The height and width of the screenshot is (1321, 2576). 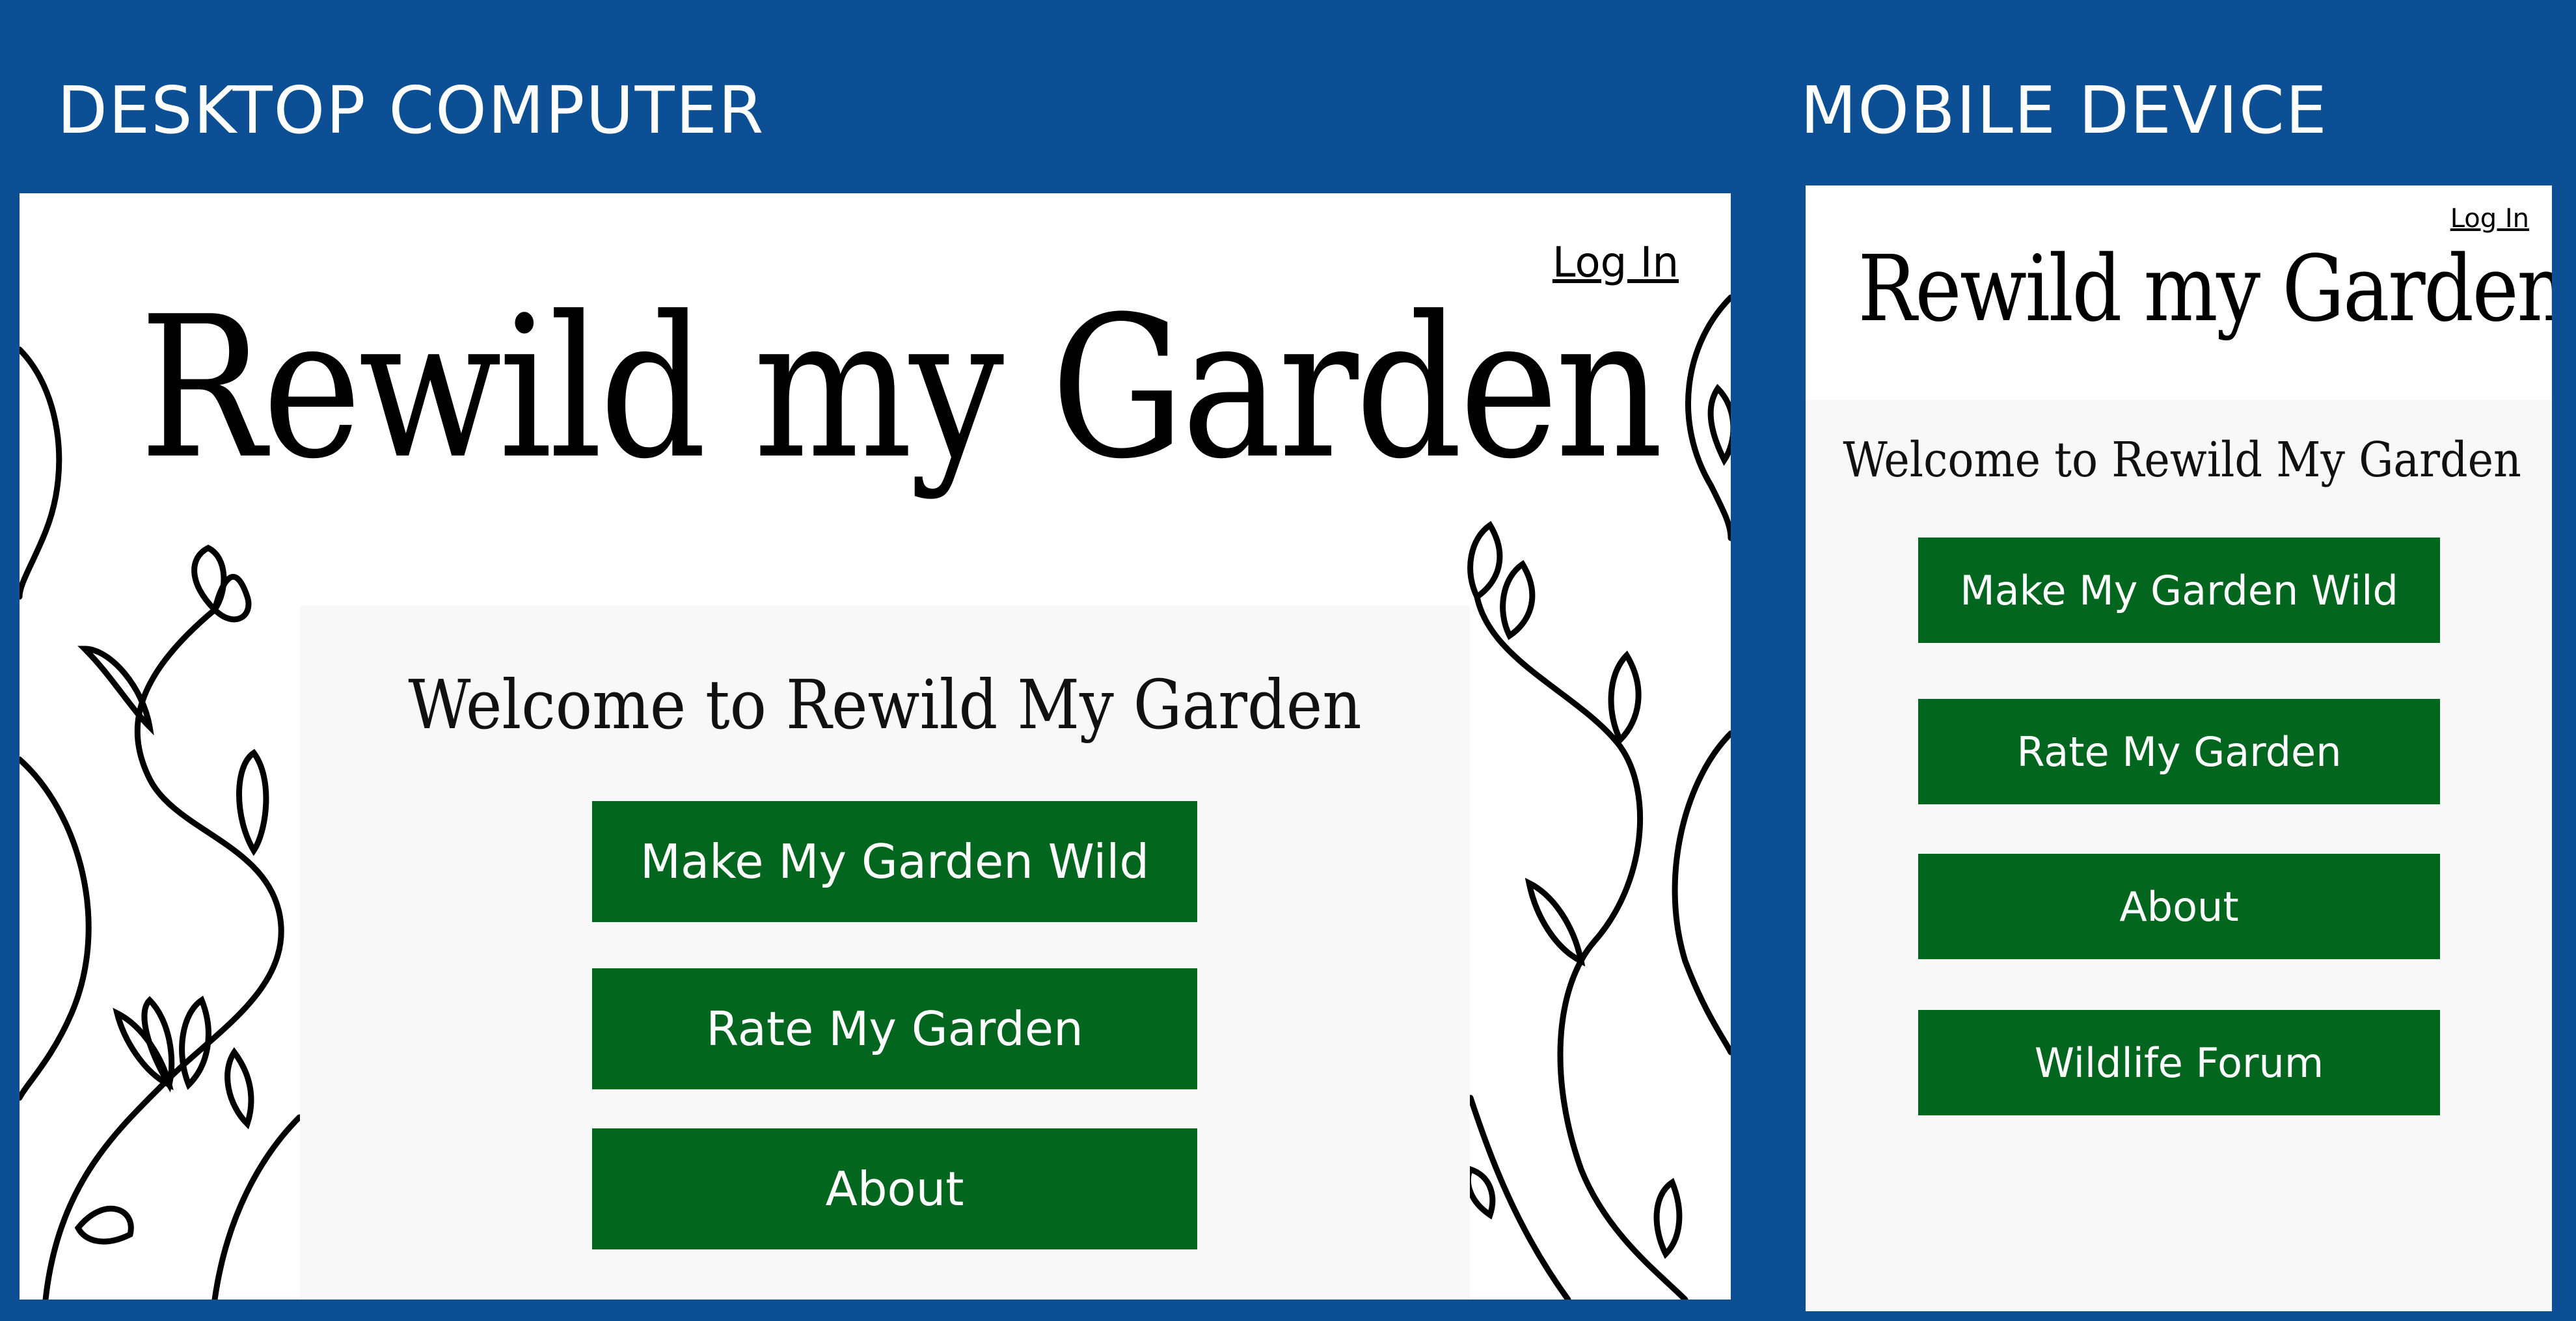 What do you see at coordinates (411, 110) in the screenshot?
I see `desktop-section-heading: DESKTOP COMPUTER` at bounding box center [411, 110].